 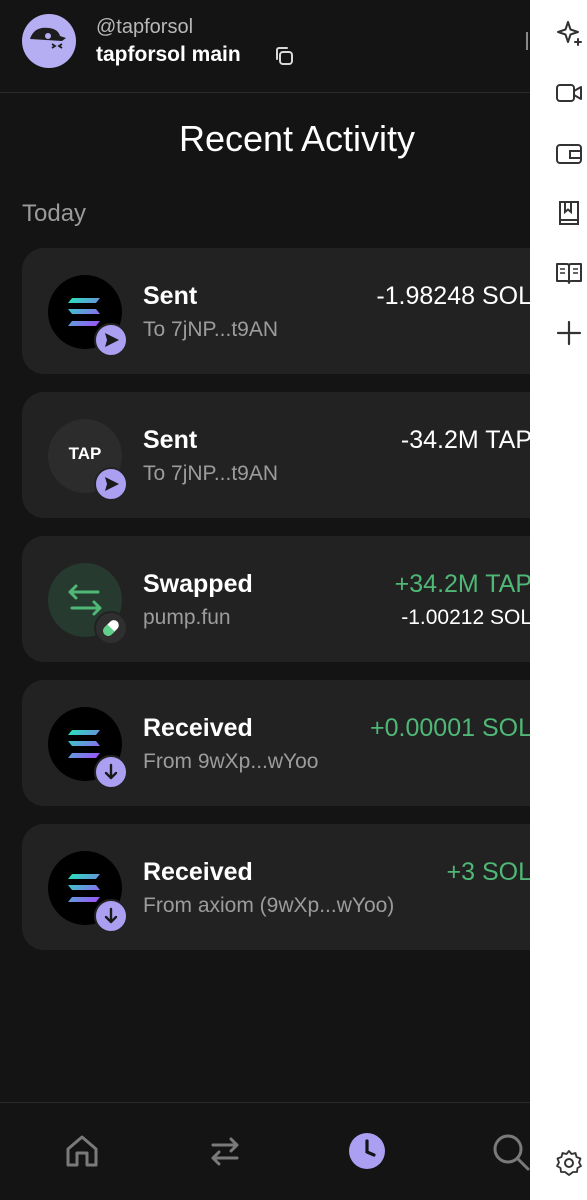 I want to click on pill-icon, so click(x=111, y=628).